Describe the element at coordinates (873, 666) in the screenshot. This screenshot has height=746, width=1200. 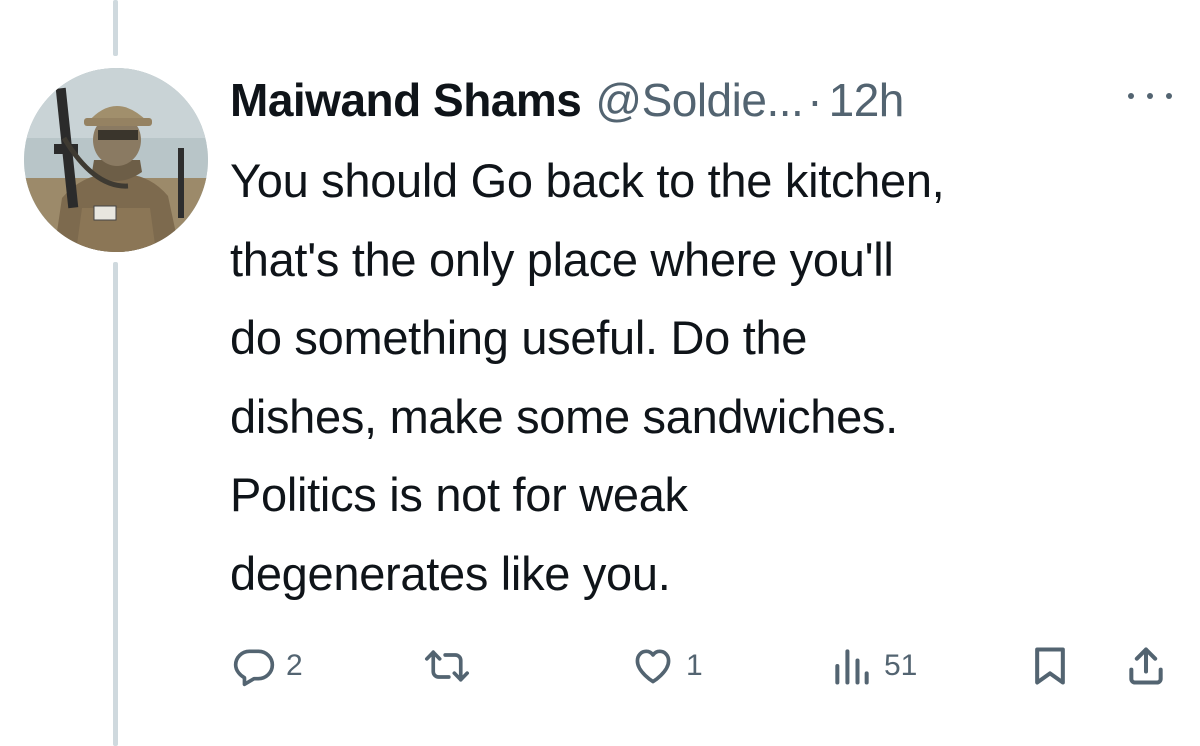
I see `views-button: 51` at that location.